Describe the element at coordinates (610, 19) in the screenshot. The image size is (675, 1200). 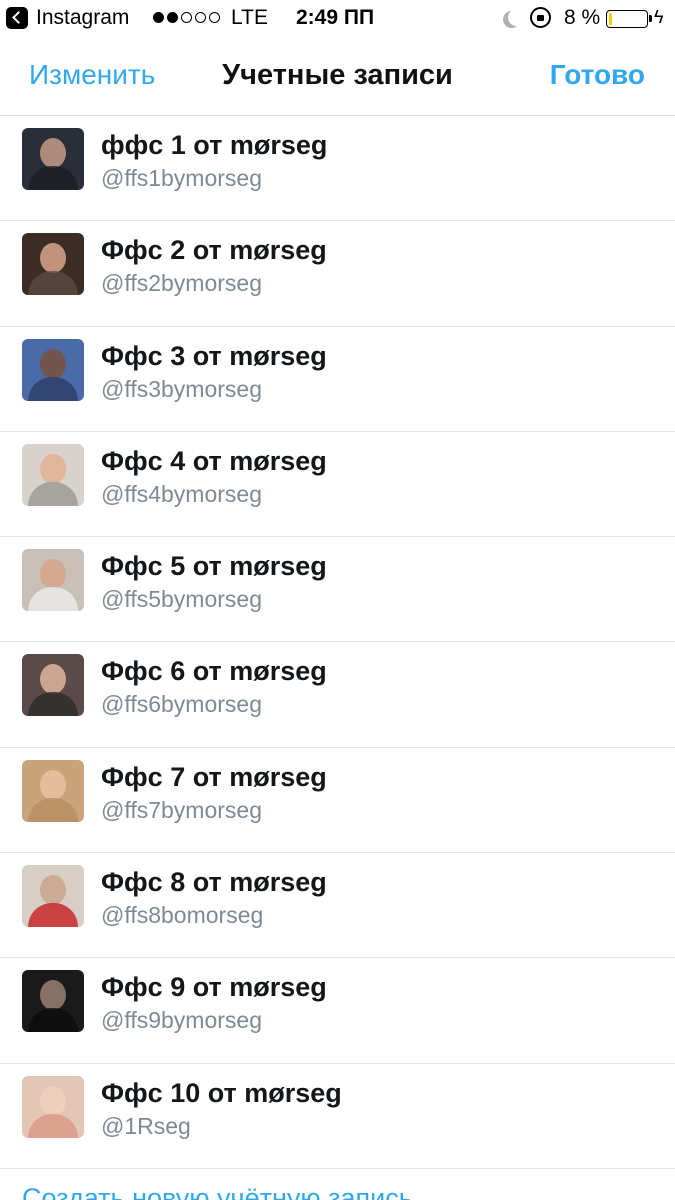
I see `battery-fill` at that location.